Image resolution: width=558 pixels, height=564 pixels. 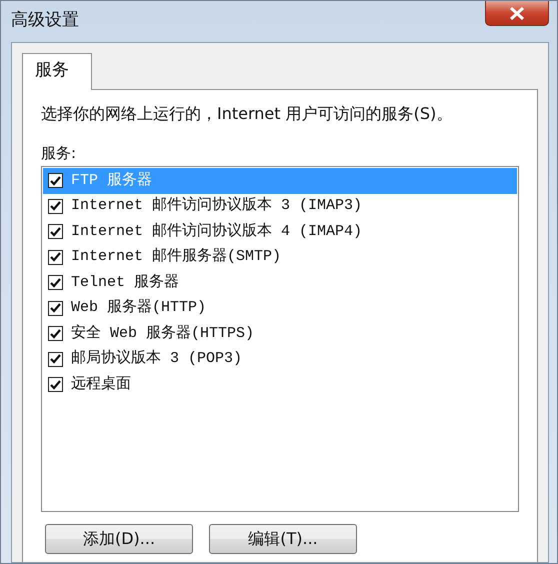 I want to click on window-title: 高级设置, so click(x=45, y=20).